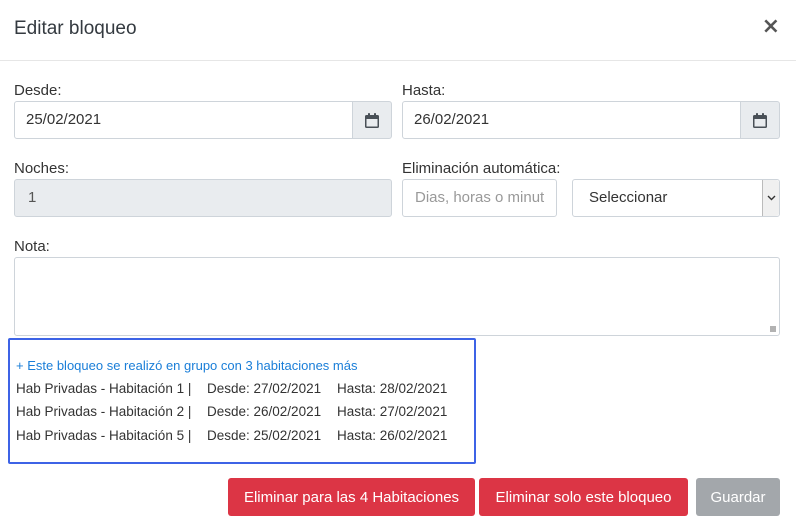  What do you see at coordinates (264, 411) in the screenshot?
I see `room-desde: Desde: 26/02/2021` at bounding box center [264, 411].